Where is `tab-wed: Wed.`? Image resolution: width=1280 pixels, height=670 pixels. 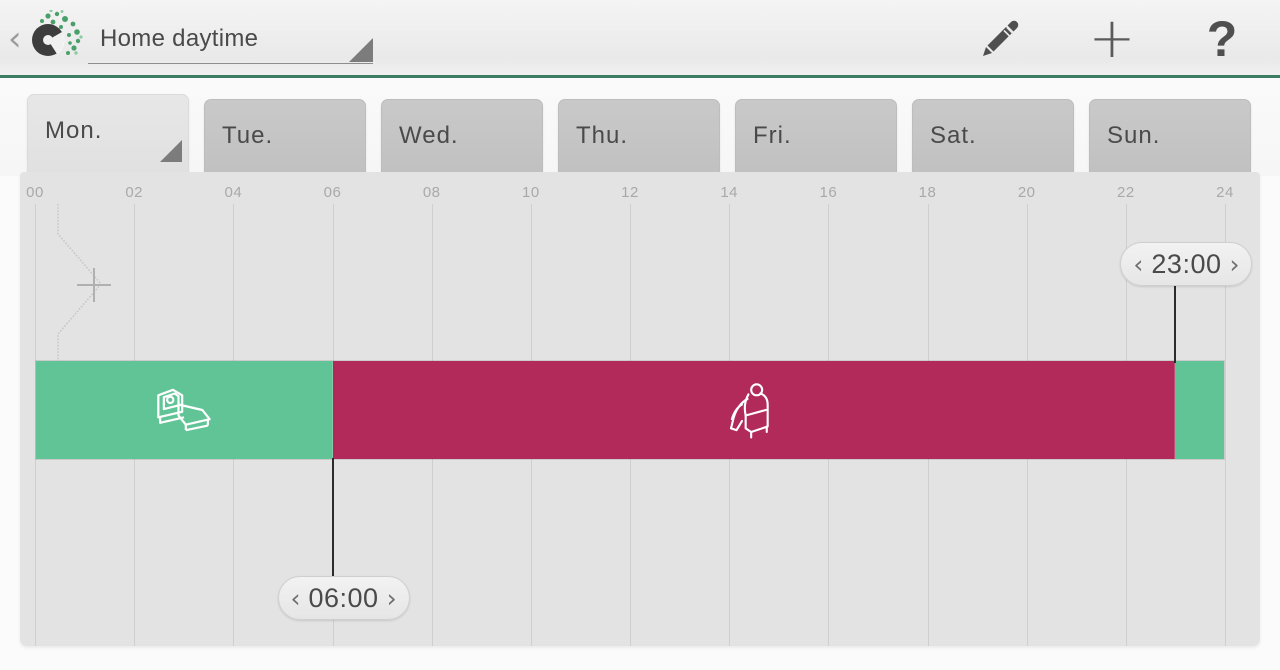 tab-wed: Wed. is located at coordinates (462, 137).